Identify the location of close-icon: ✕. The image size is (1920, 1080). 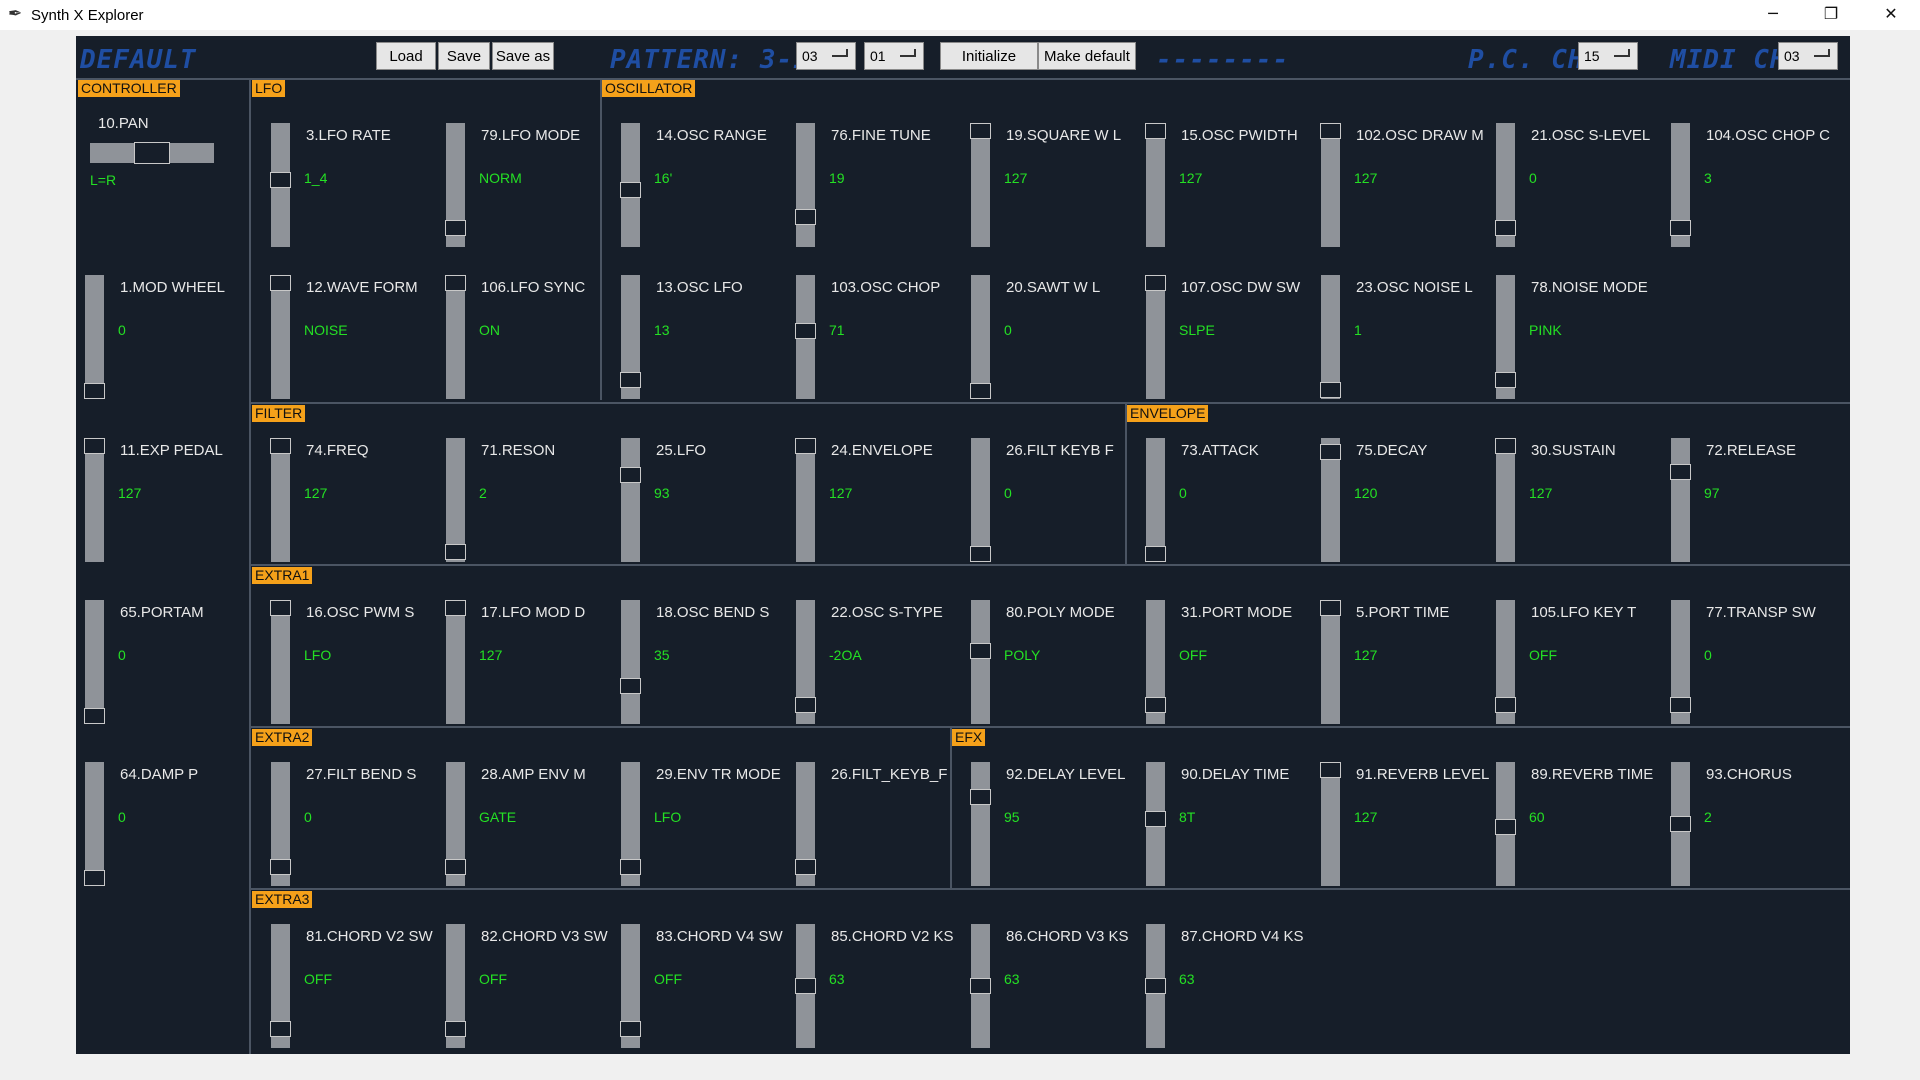
(1891, 15).